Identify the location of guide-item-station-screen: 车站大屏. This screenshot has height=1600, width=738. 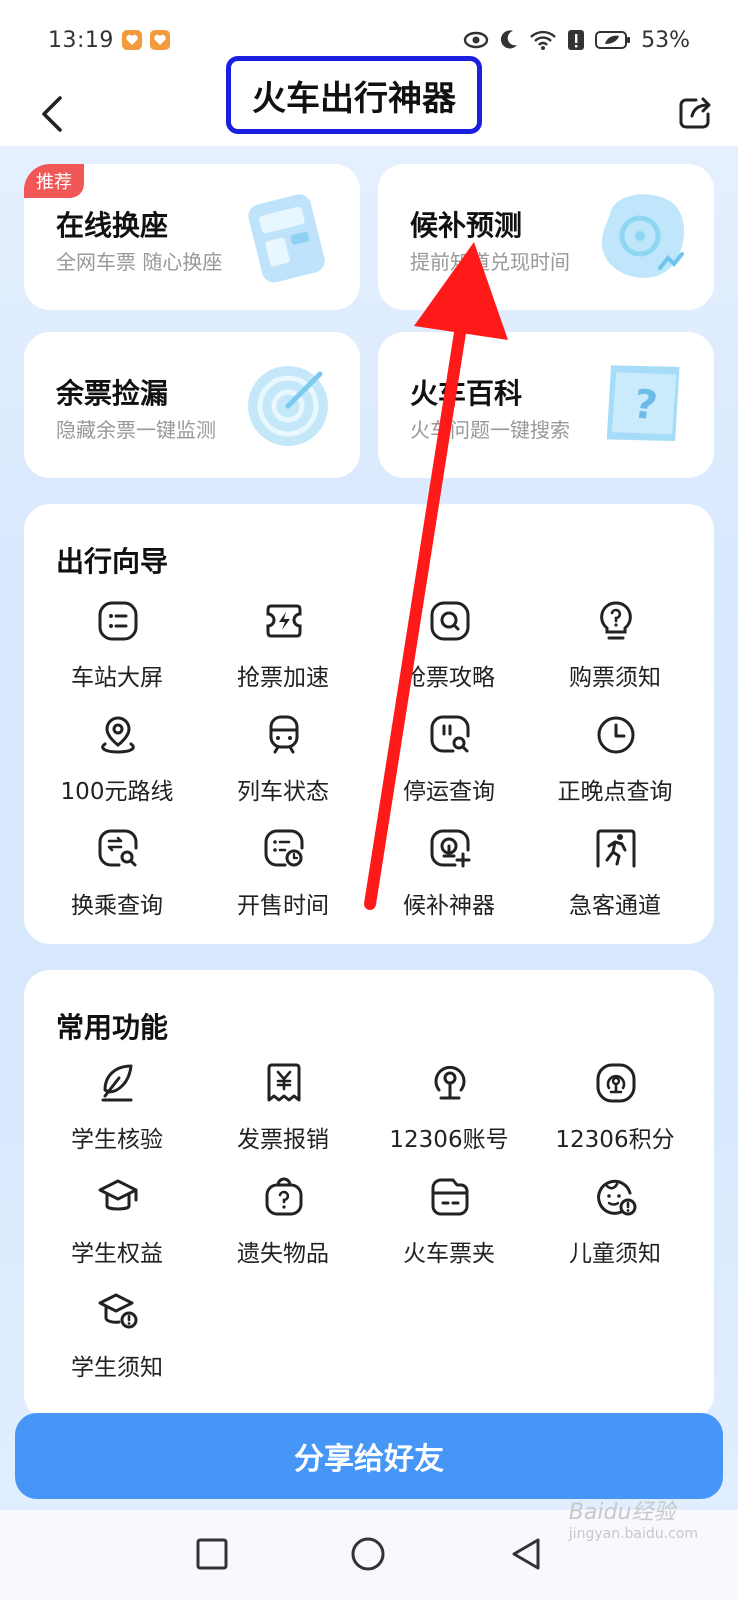
(117, 655).